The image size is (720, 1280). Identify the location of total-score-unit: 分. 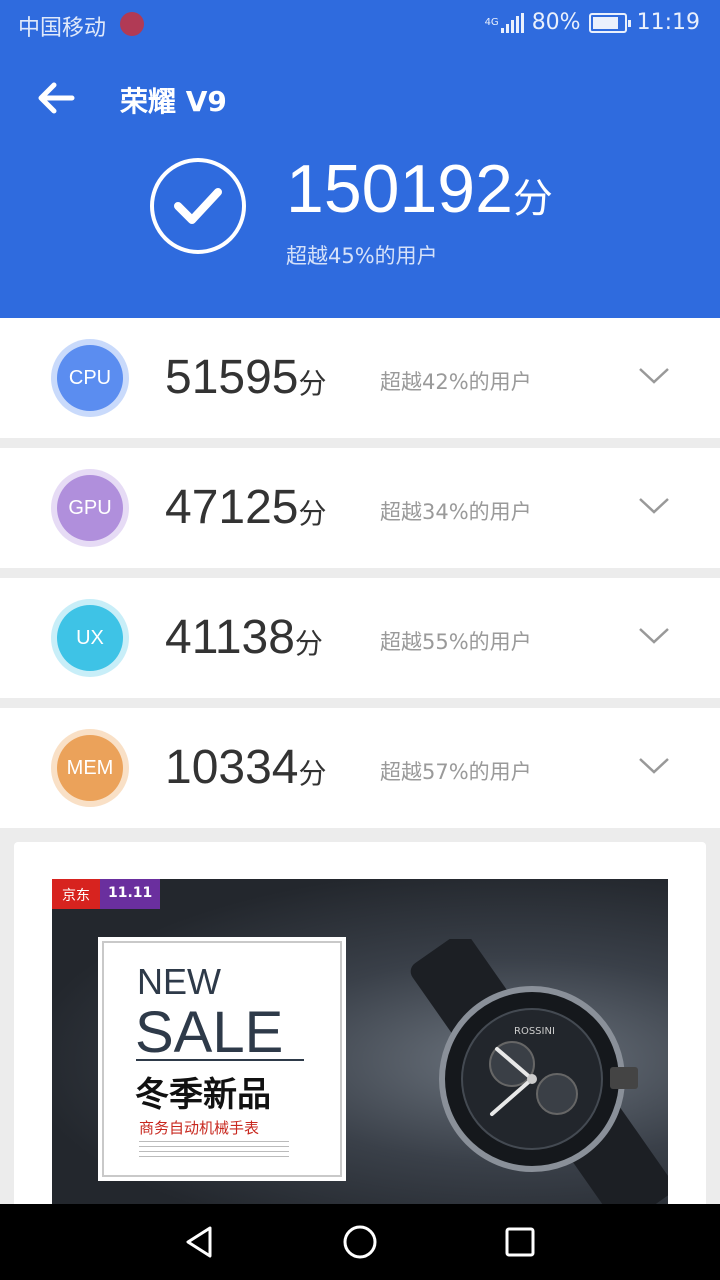
(532, 199).